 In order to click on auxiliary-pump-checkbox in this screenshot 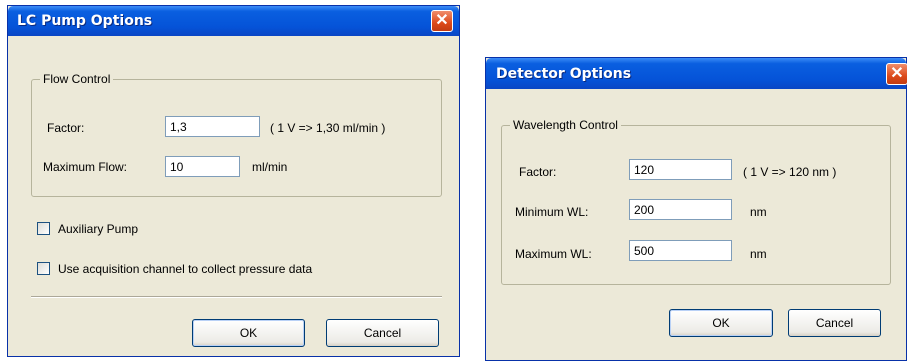, I will do `click(43, 228)`.